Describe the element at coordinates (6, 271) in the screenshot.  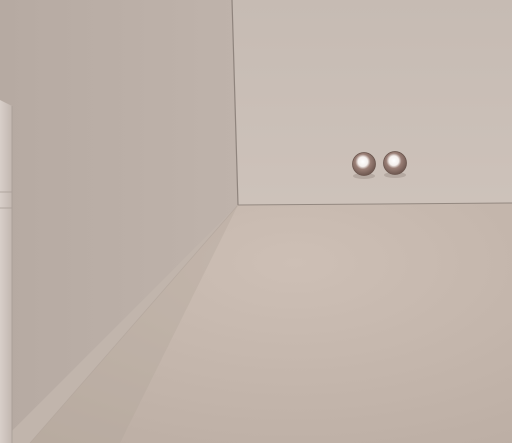
I see `box-object` at that location.